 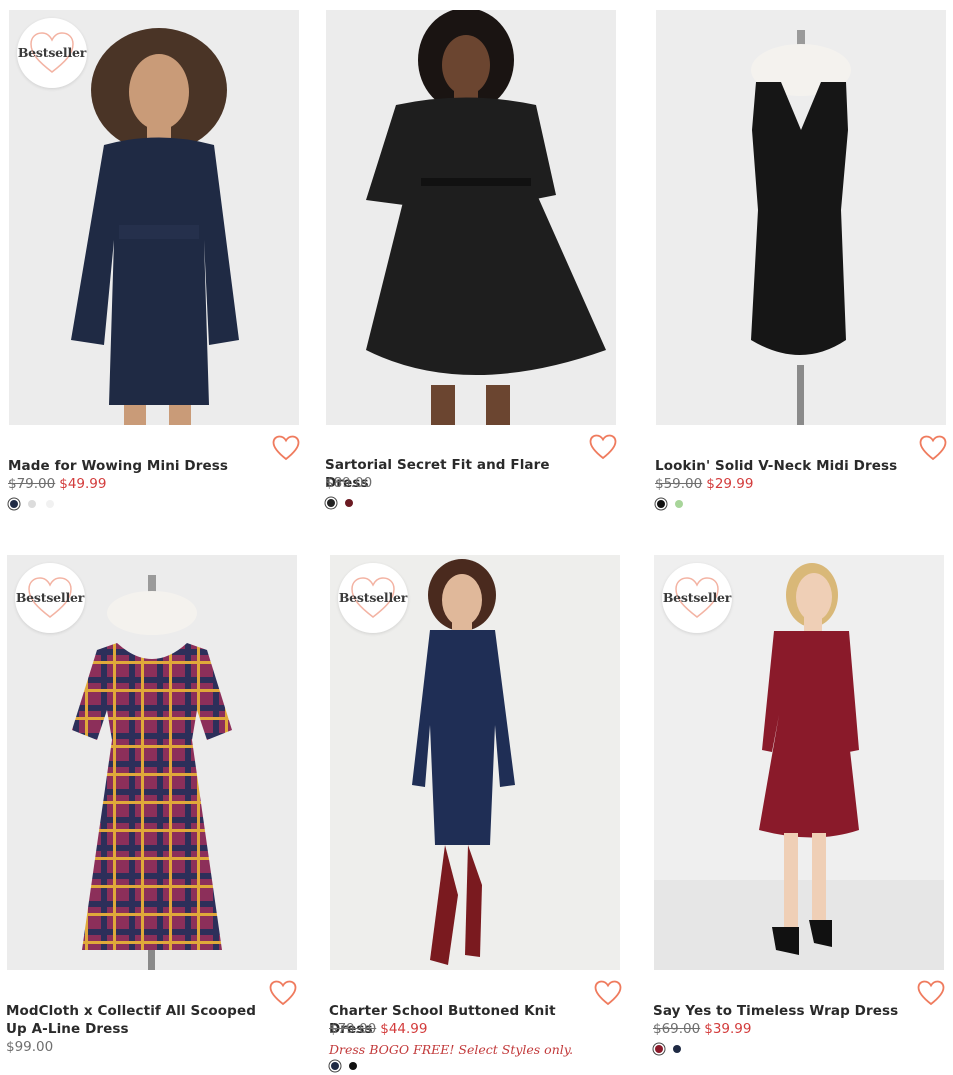 I want to click on original-price: $59.00, so click(x=679, y=484).